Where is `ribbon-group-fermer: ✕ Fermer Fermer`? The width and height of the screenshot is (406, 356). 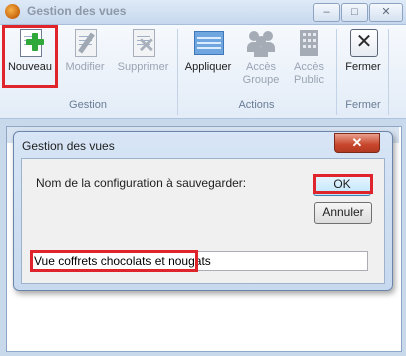
ribbon-group-fermer: ✕ Fermer Fermer is located at coordinates (363, 71).